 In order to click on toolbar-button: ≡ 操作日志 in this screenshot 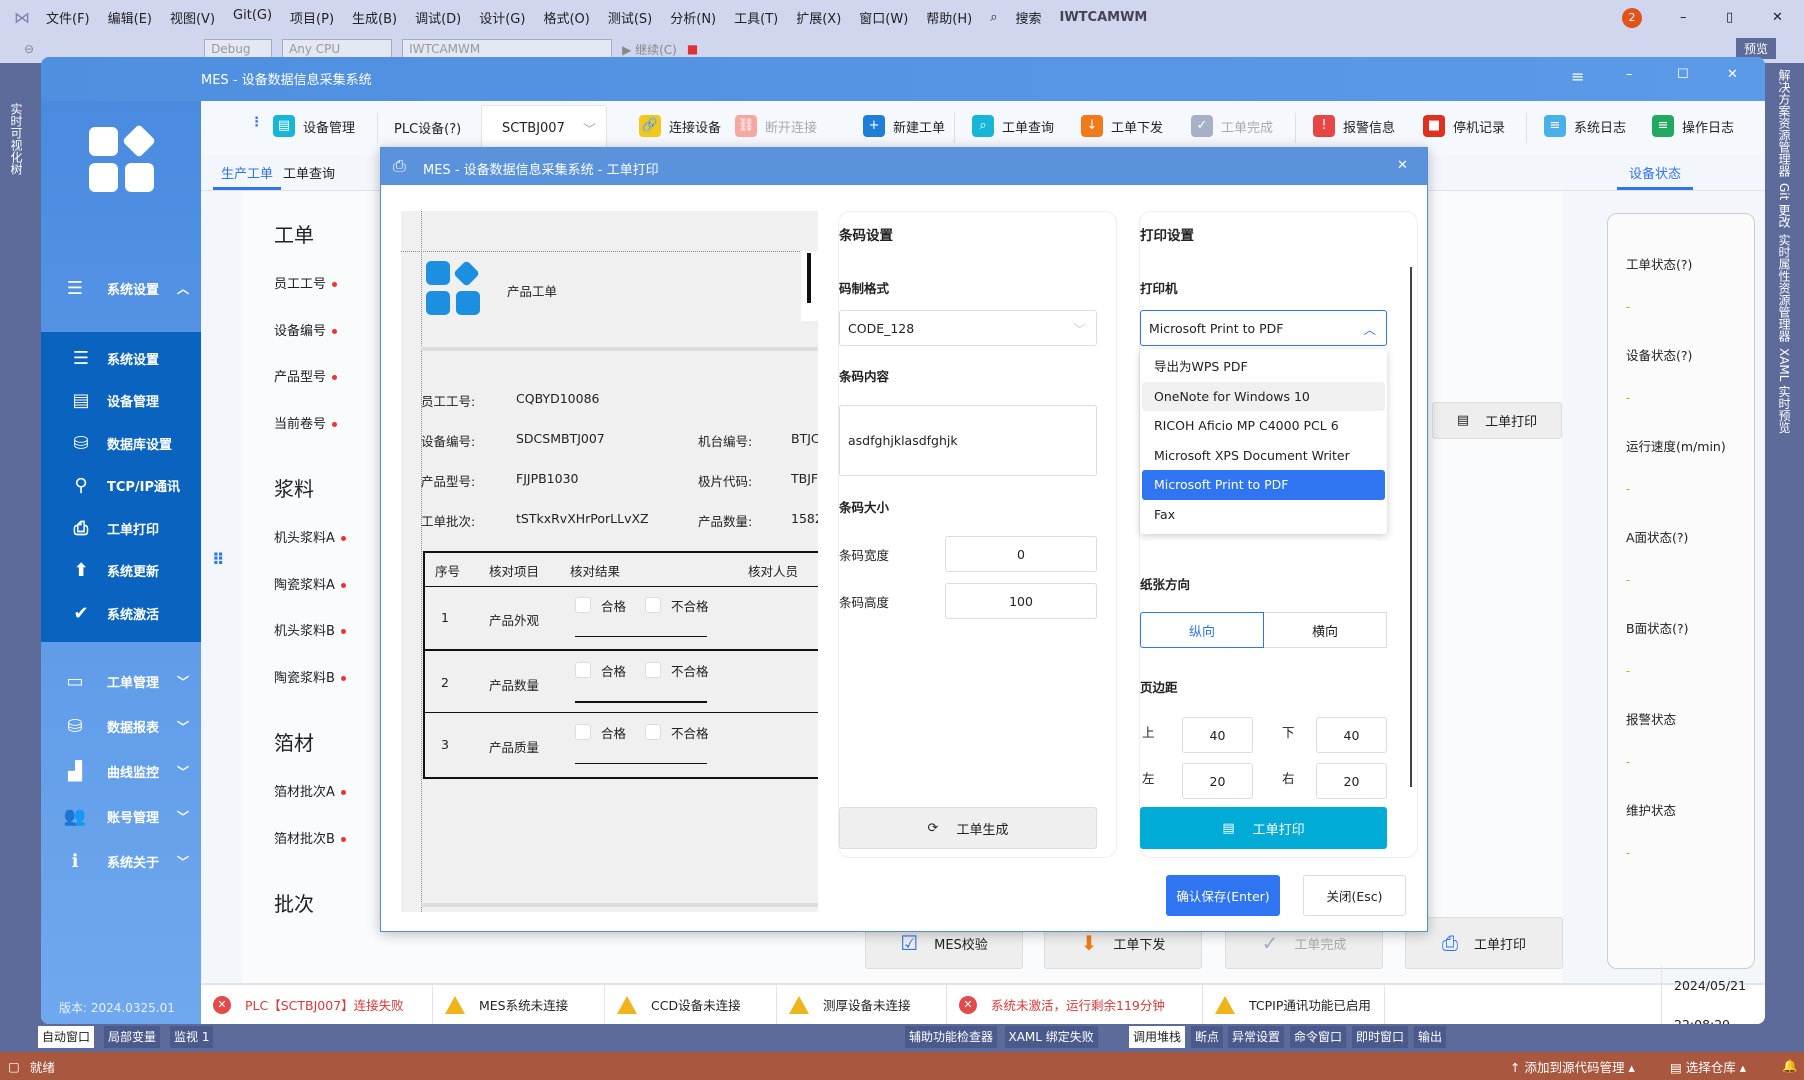, I will do `click(1693, 126)`.